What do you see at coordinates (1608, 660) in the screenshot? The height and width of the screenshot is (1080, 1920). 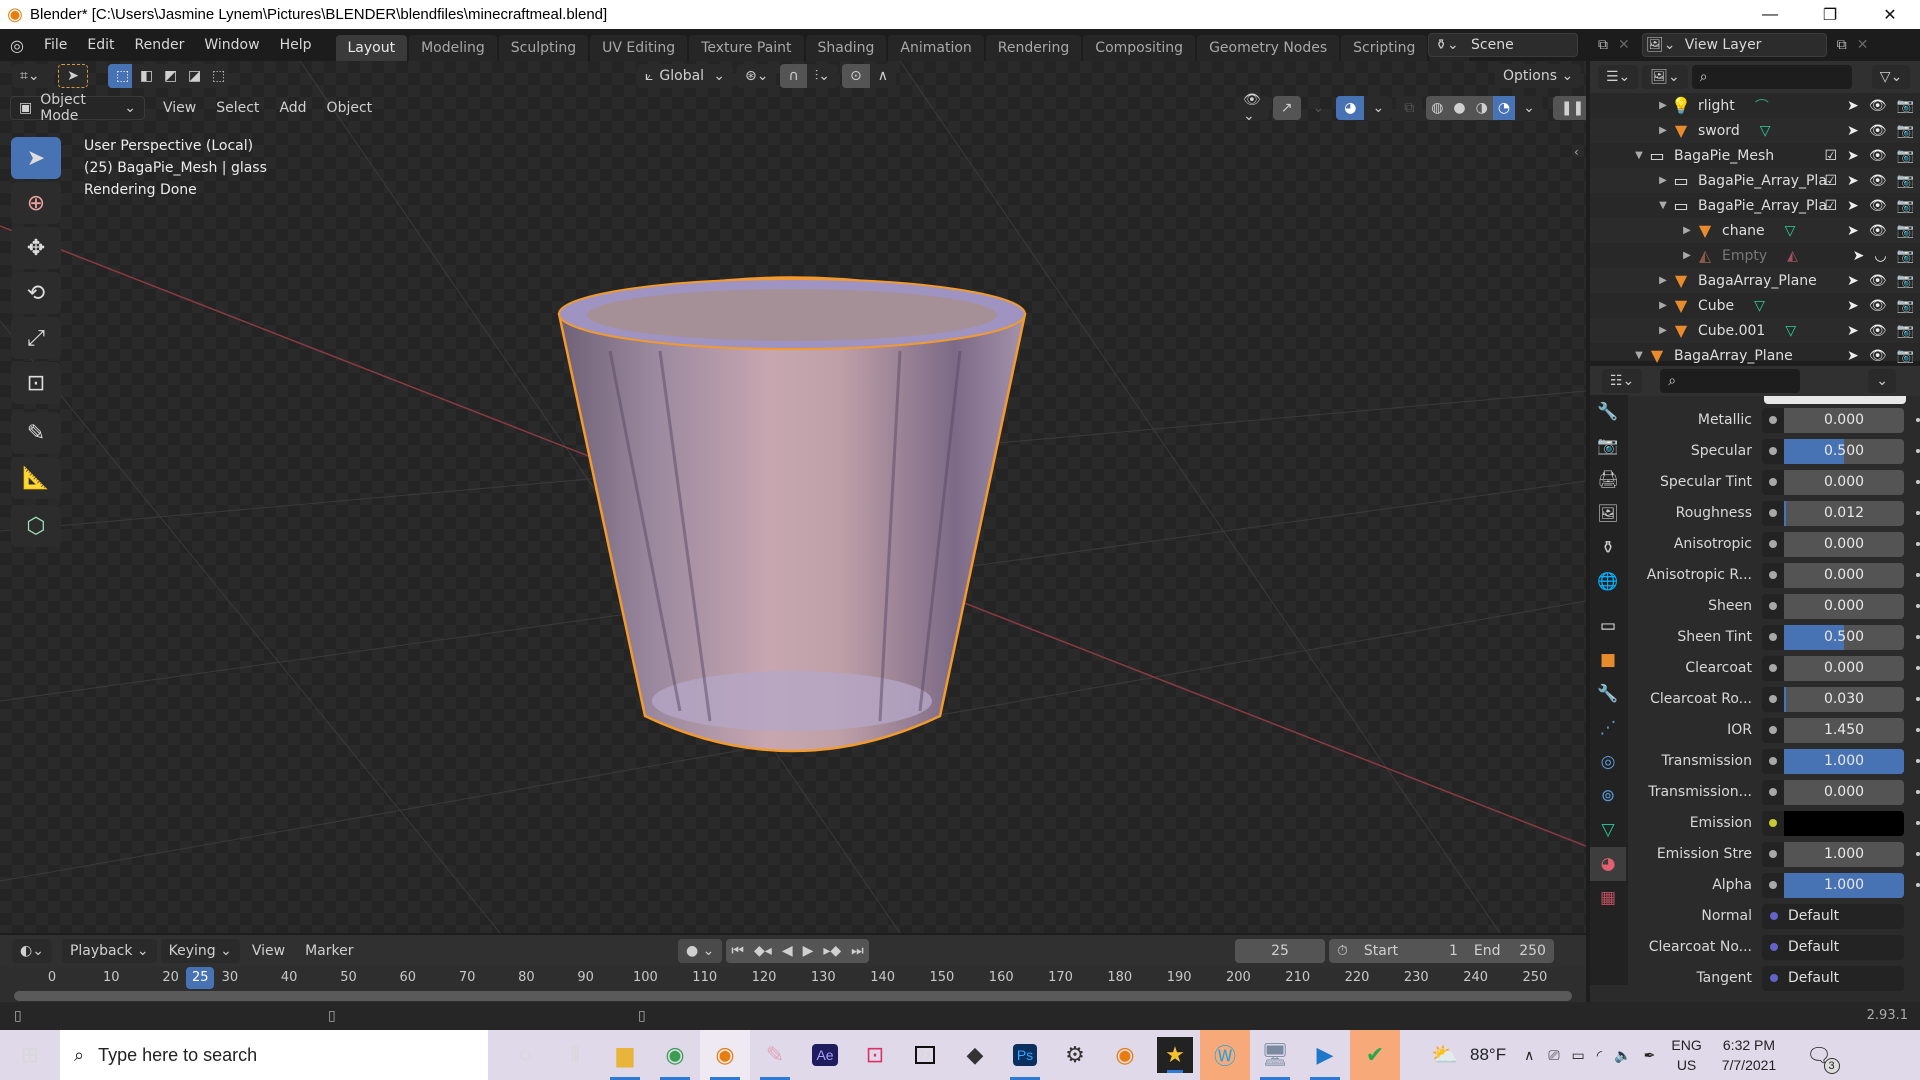 I see `tab-object-icon: ■` at bounding box center [1608, 660].